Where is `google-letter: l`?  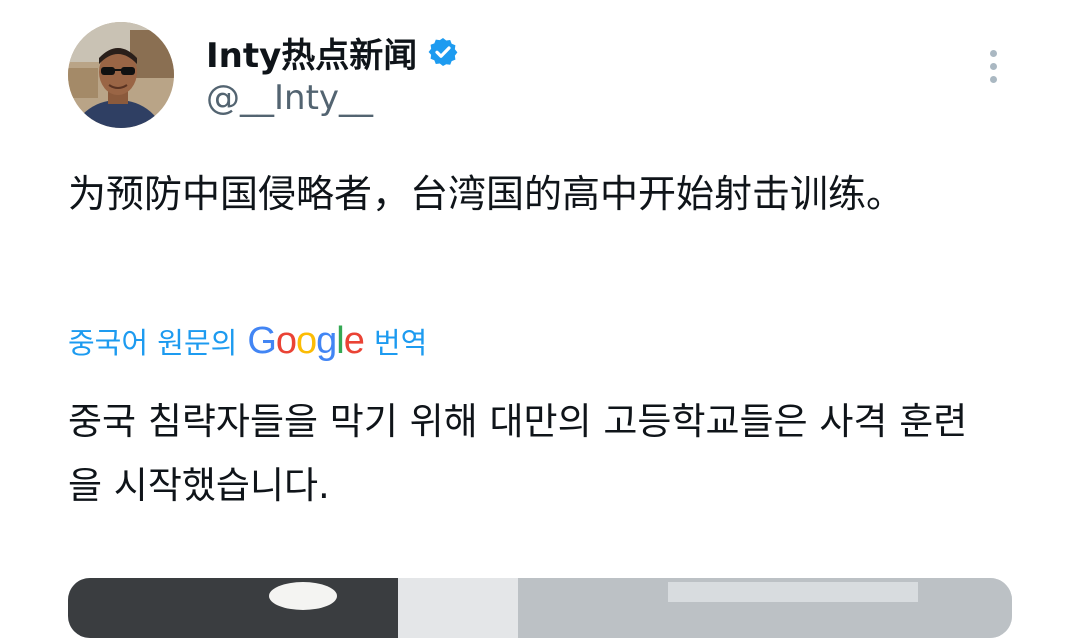
google-letter: l is located at coordinates (340, 340).